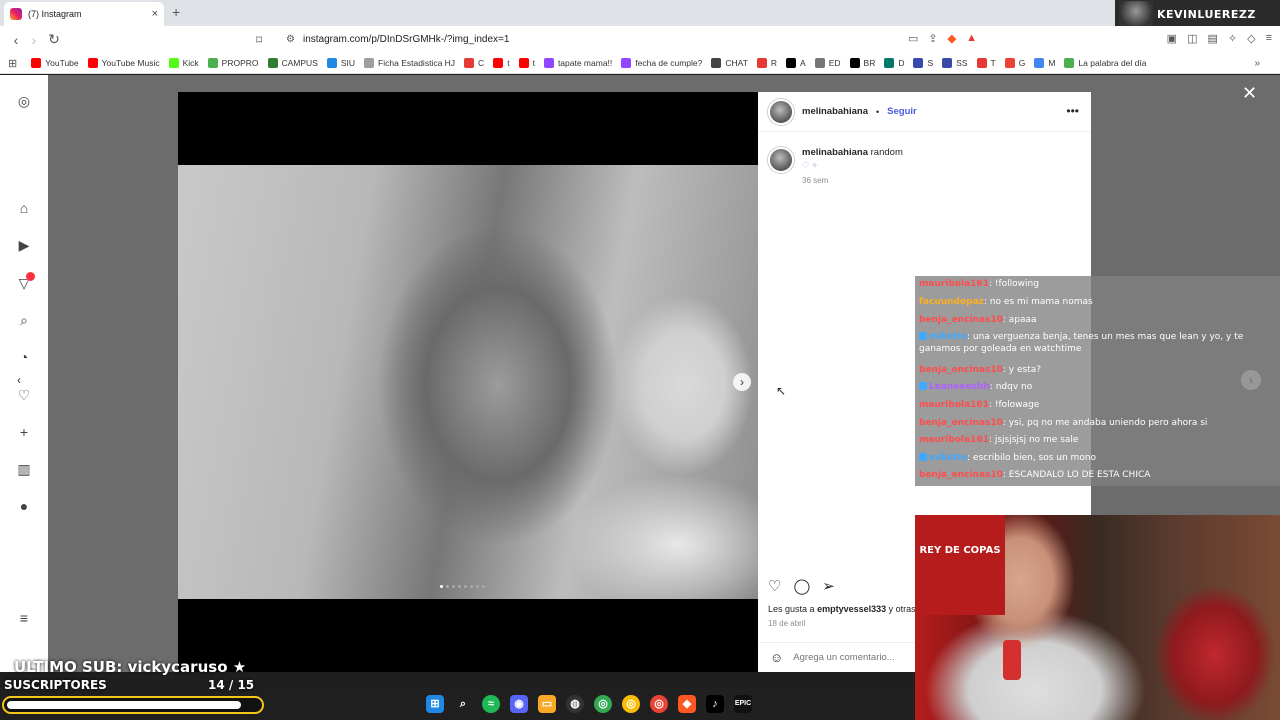 This screenshot has width=1280, height=720. I want to click on reels-icon: ▶, so click(24, 245).